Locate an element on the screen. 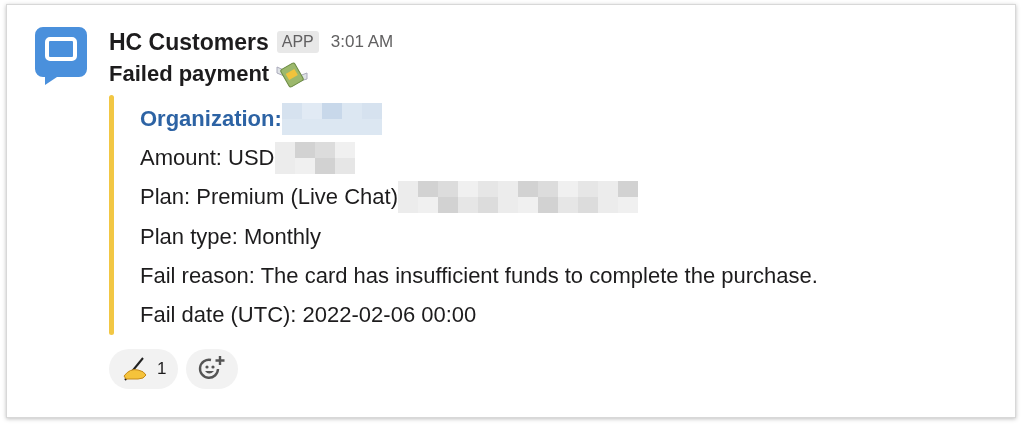  field-text: Fail reason: The card has insufficient funds to complete the purchase. is located at coordinates (479, 275).